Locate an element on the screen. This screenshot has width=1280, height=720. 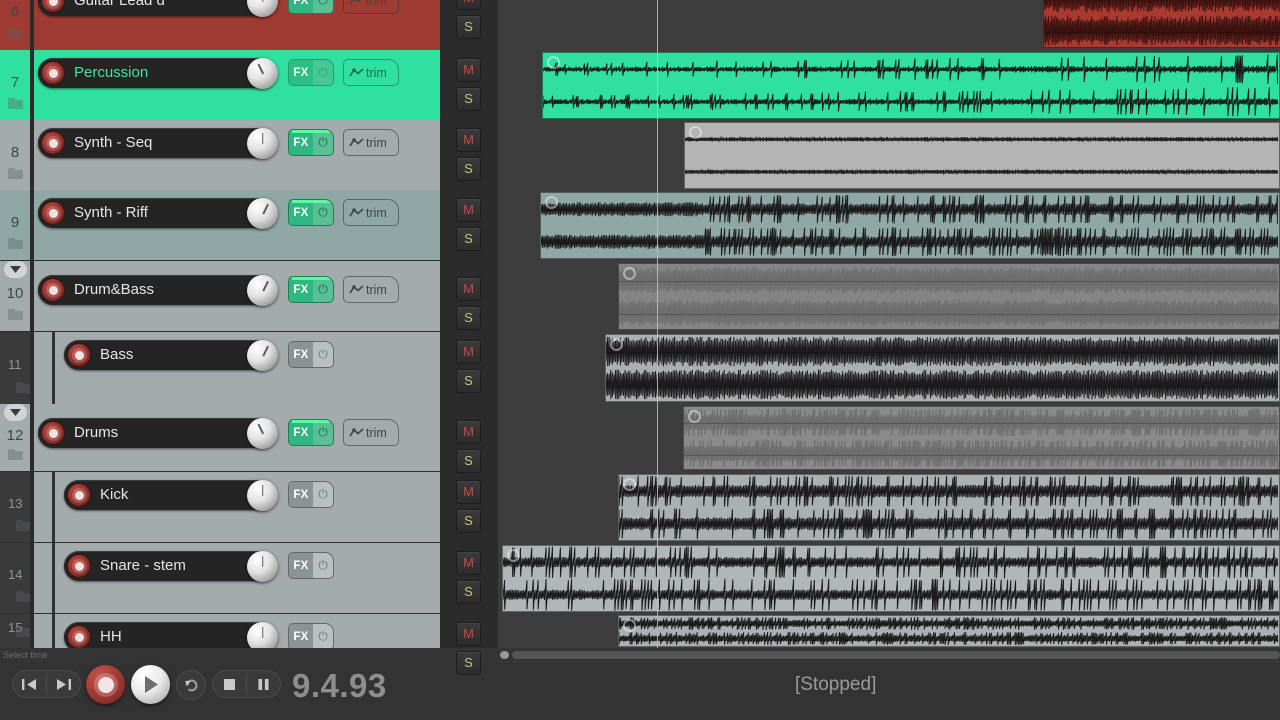
scroll-left-handle is located at coordinates (504, 655).